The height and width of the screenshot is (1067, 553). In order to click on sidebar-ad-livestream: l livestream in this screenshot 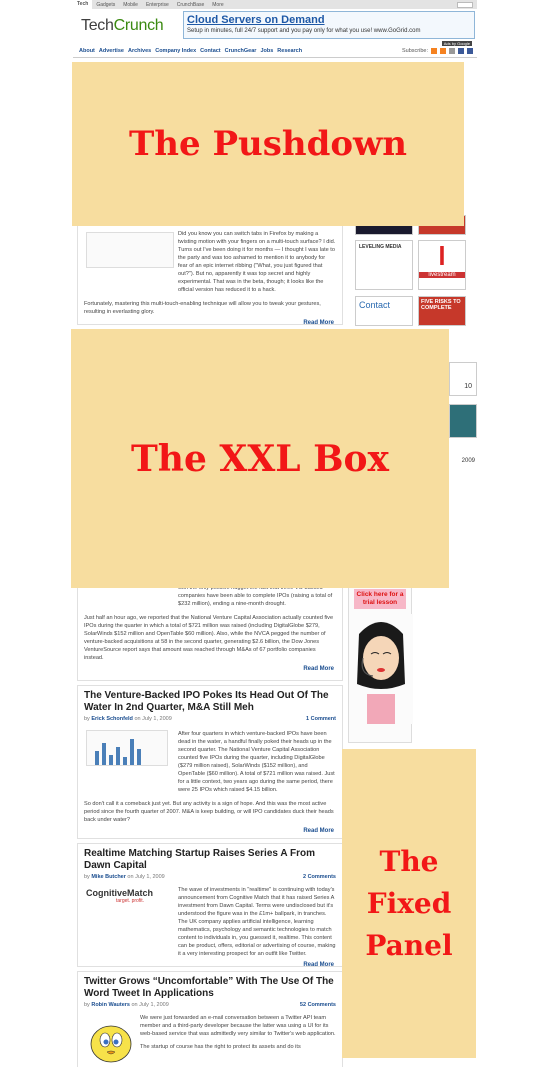, I will do `click(442, 265)`.